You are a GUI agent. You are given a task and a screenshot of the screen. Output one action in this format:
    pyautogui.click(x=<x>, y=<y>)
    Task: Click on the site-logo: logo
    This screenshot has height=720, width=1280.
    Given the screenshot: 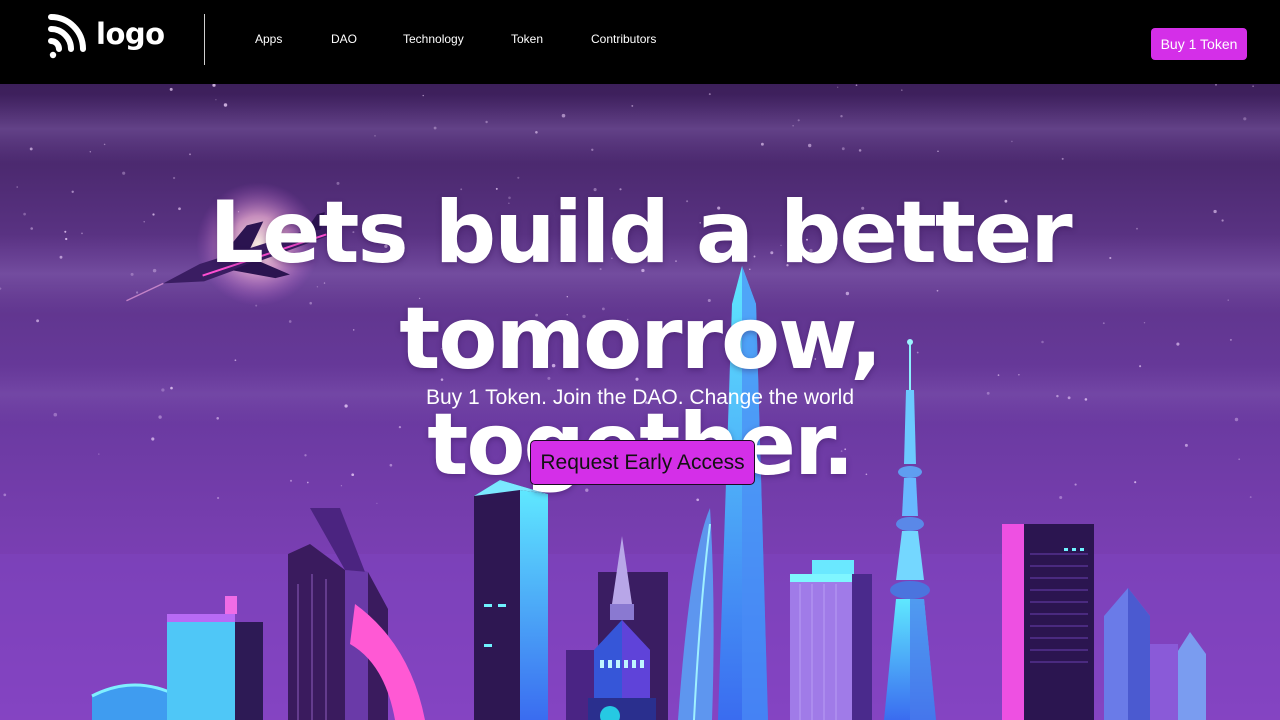 What is the action you would take?
    pyautogui.click(x=106, y=37)
    